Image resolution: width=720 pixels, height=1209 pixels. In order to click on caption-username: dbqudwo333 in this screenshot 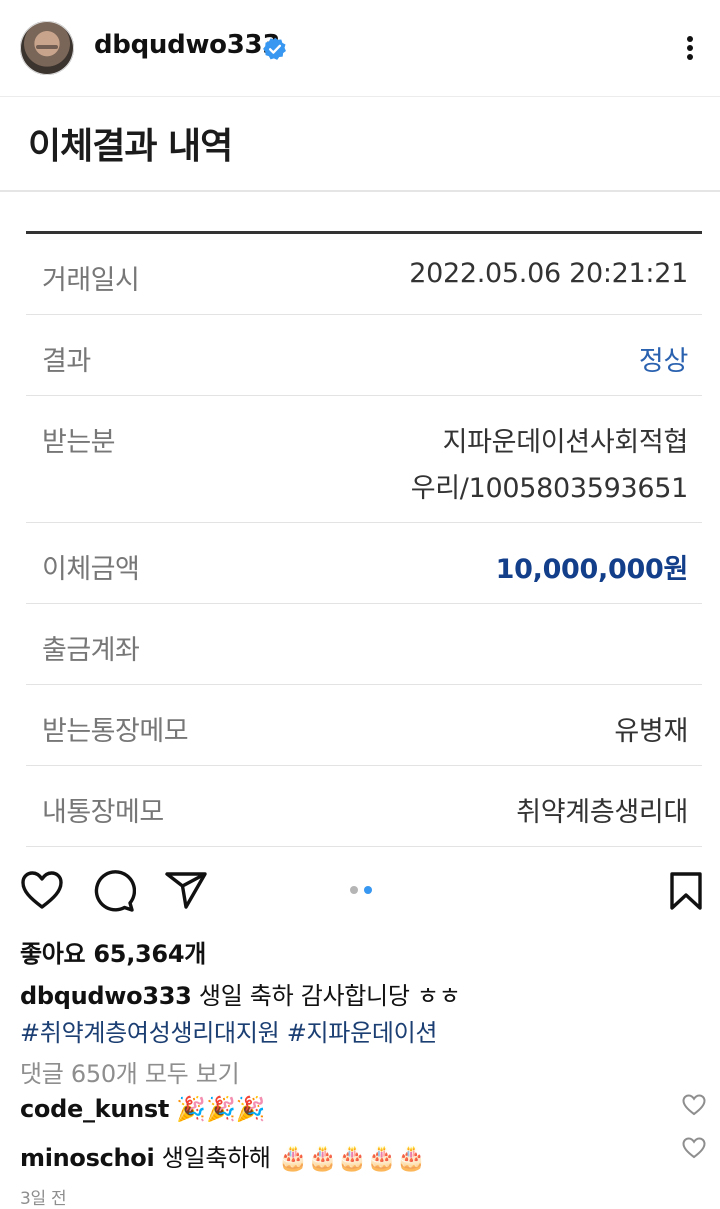, I will do `click(106, 996)`.